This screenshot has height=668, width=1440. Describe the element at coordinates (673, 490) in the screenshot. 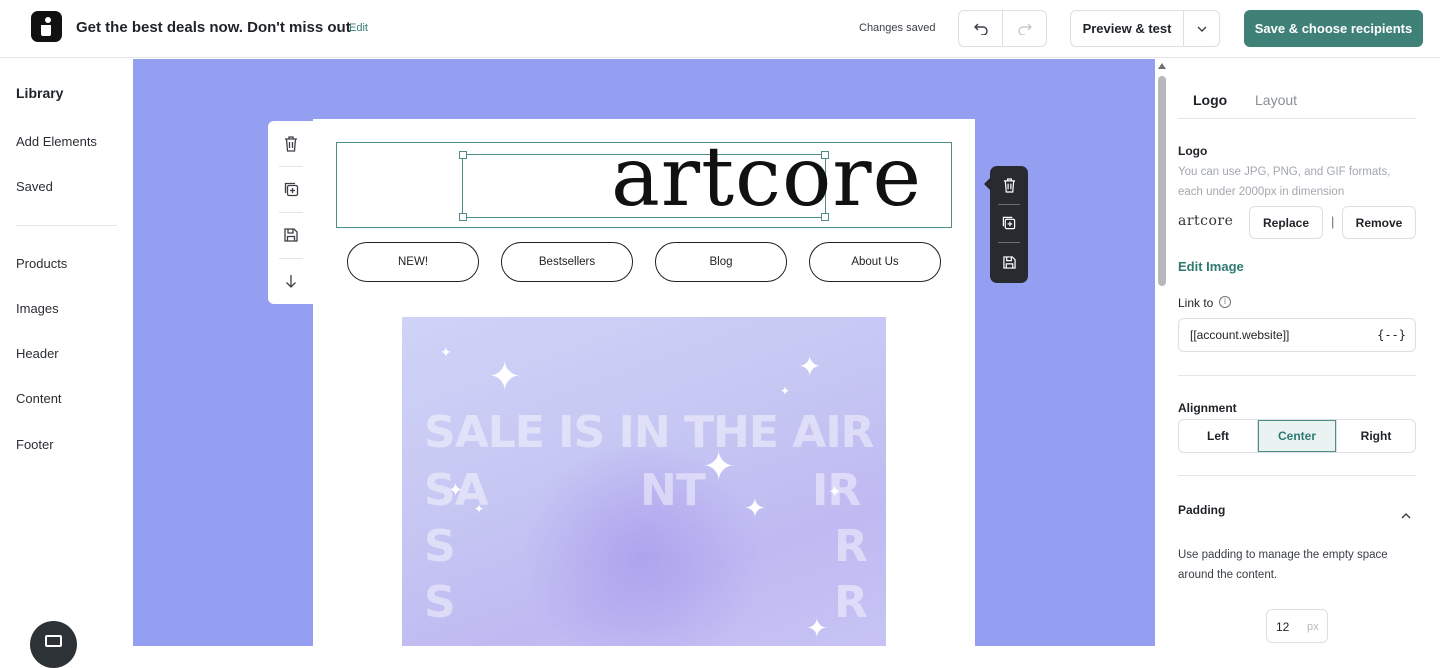

I see `hero-repeat-fragment: NT` at that location.